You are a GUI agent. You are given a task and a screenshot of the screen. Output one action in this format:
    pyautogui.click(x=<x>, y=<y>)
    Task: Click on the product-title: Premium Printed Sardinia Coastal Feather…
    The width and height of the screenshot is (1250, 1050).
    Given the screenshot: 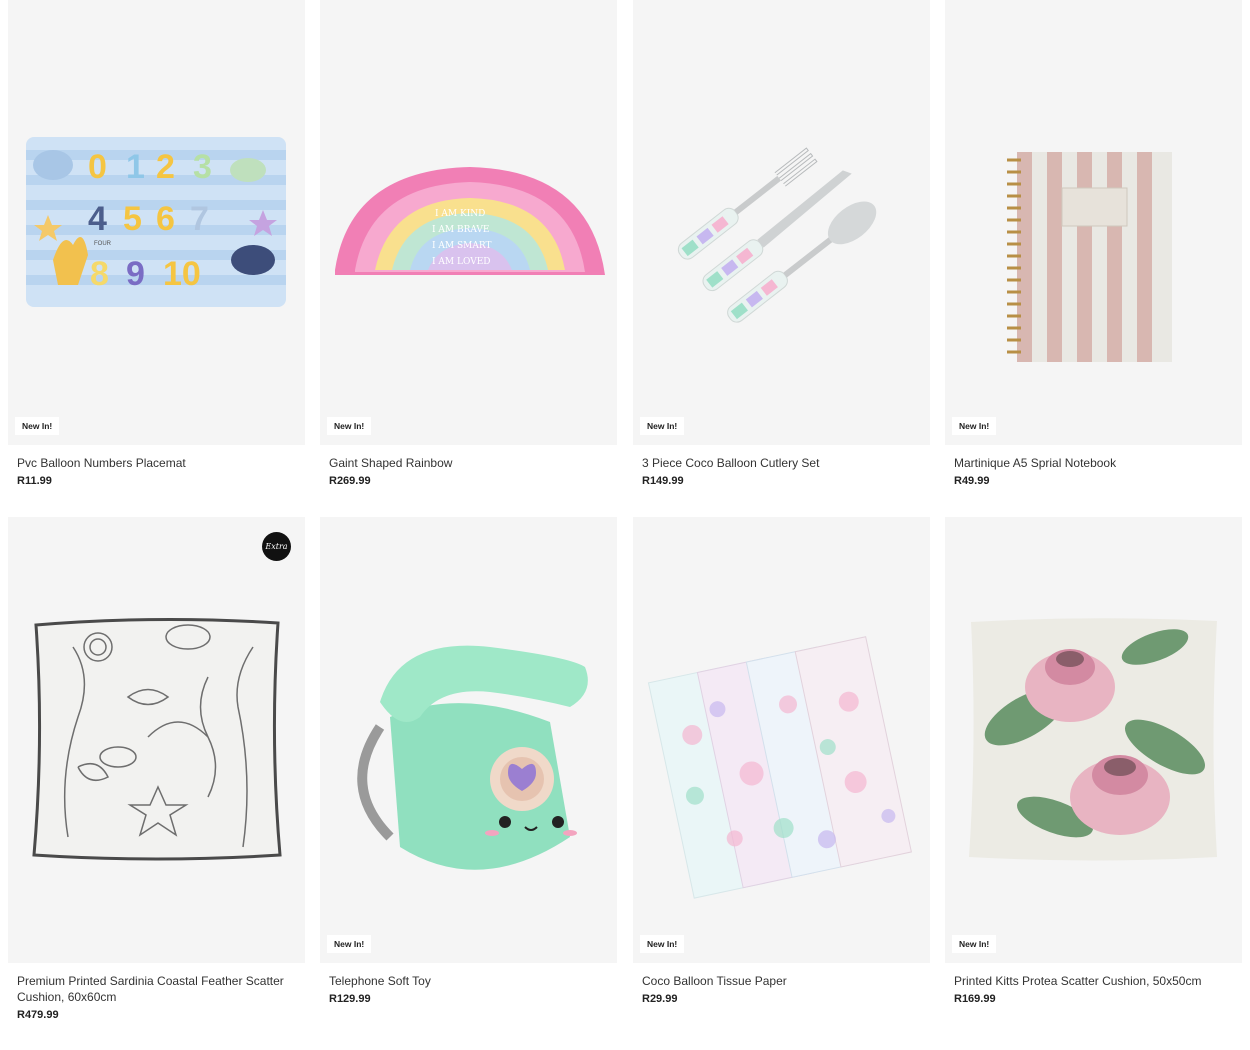 What is the action you would take?
    pyautogui.click(x=152, y=989)
    